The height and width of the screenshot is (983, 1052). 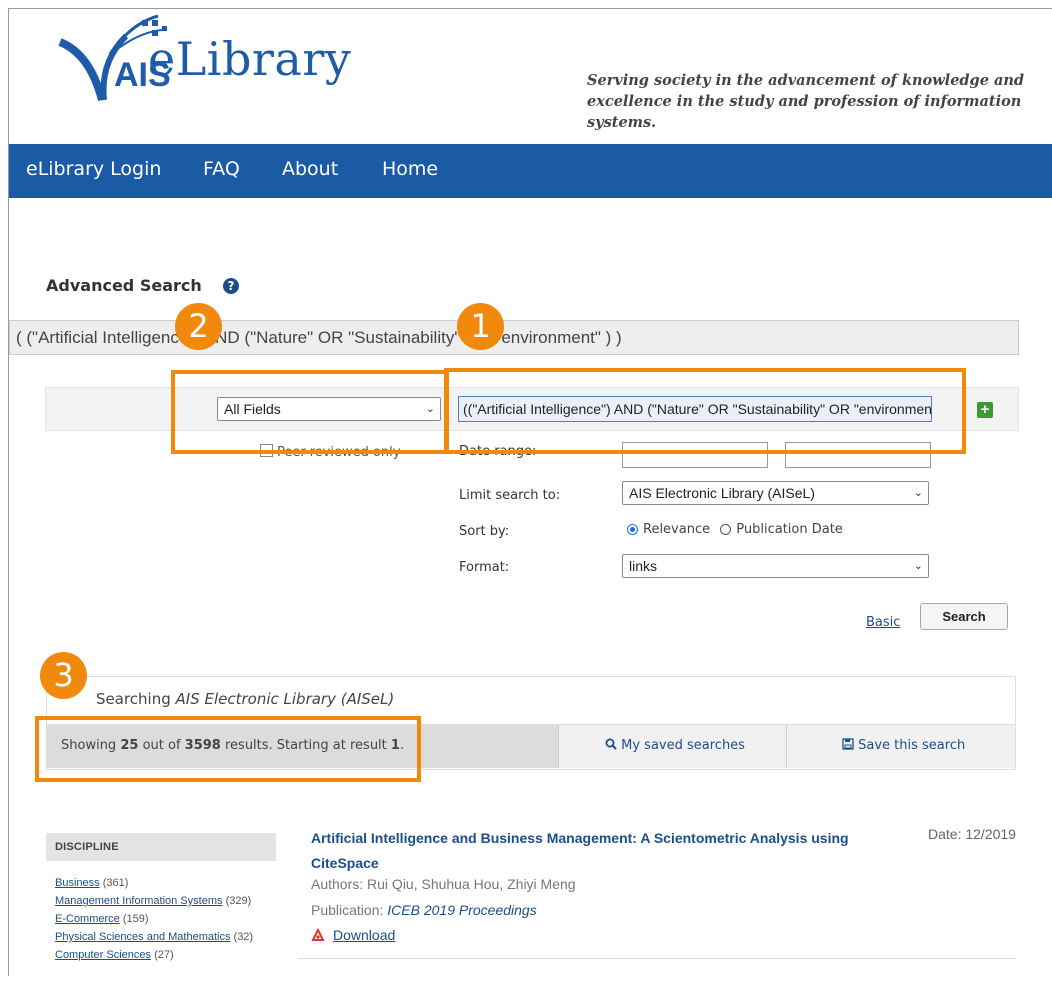 I want to click on logo-title: eLibrary, so click(x=250, y=59).